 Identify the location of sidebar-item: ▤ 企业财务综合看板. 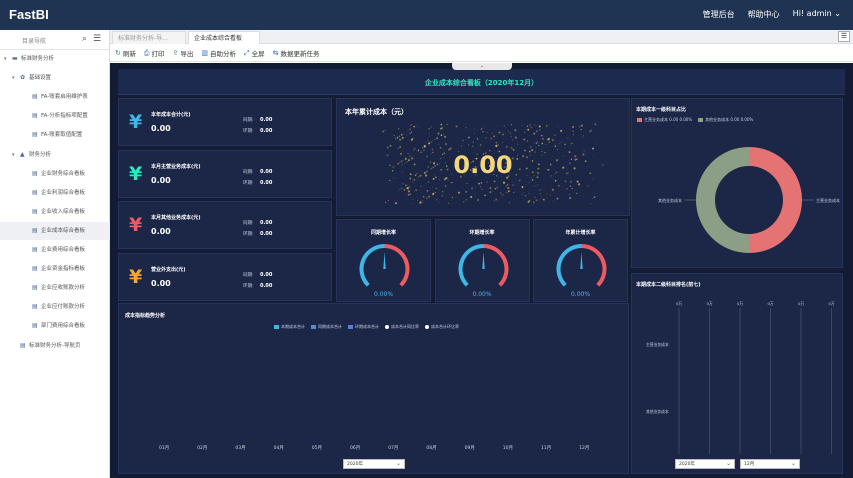
(55, 174).